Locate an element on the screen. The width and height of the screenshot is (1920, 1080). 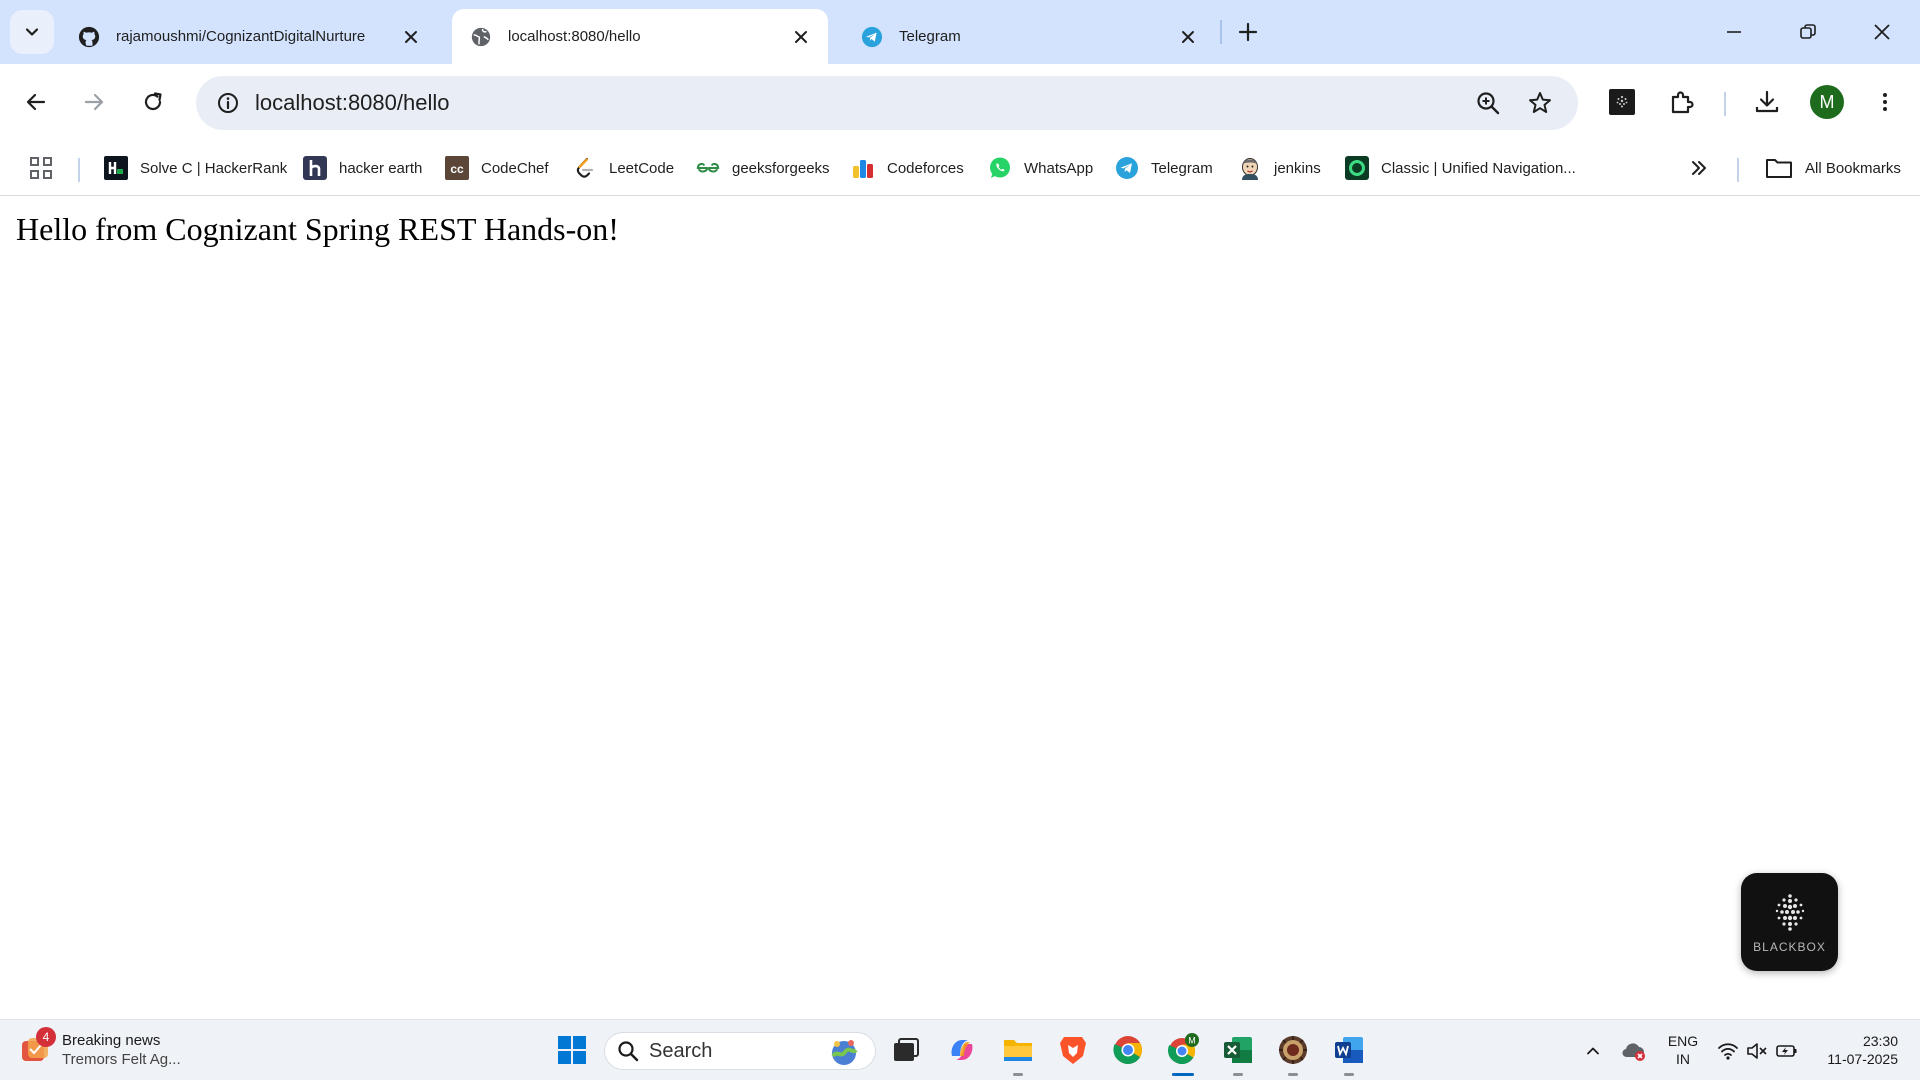
battery-charging-icon is located at coordinates (1786, 1051).